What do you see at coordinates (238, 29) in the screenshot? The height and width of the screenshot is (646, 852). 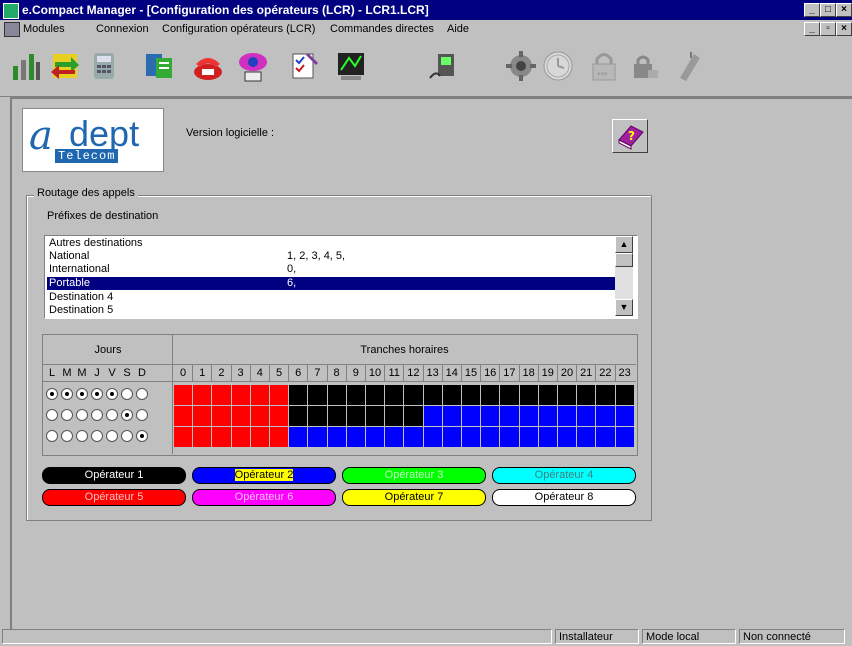 I see `menu-configuration: Configuration opérateurs (LCR)` at bounding box center [238, 29].